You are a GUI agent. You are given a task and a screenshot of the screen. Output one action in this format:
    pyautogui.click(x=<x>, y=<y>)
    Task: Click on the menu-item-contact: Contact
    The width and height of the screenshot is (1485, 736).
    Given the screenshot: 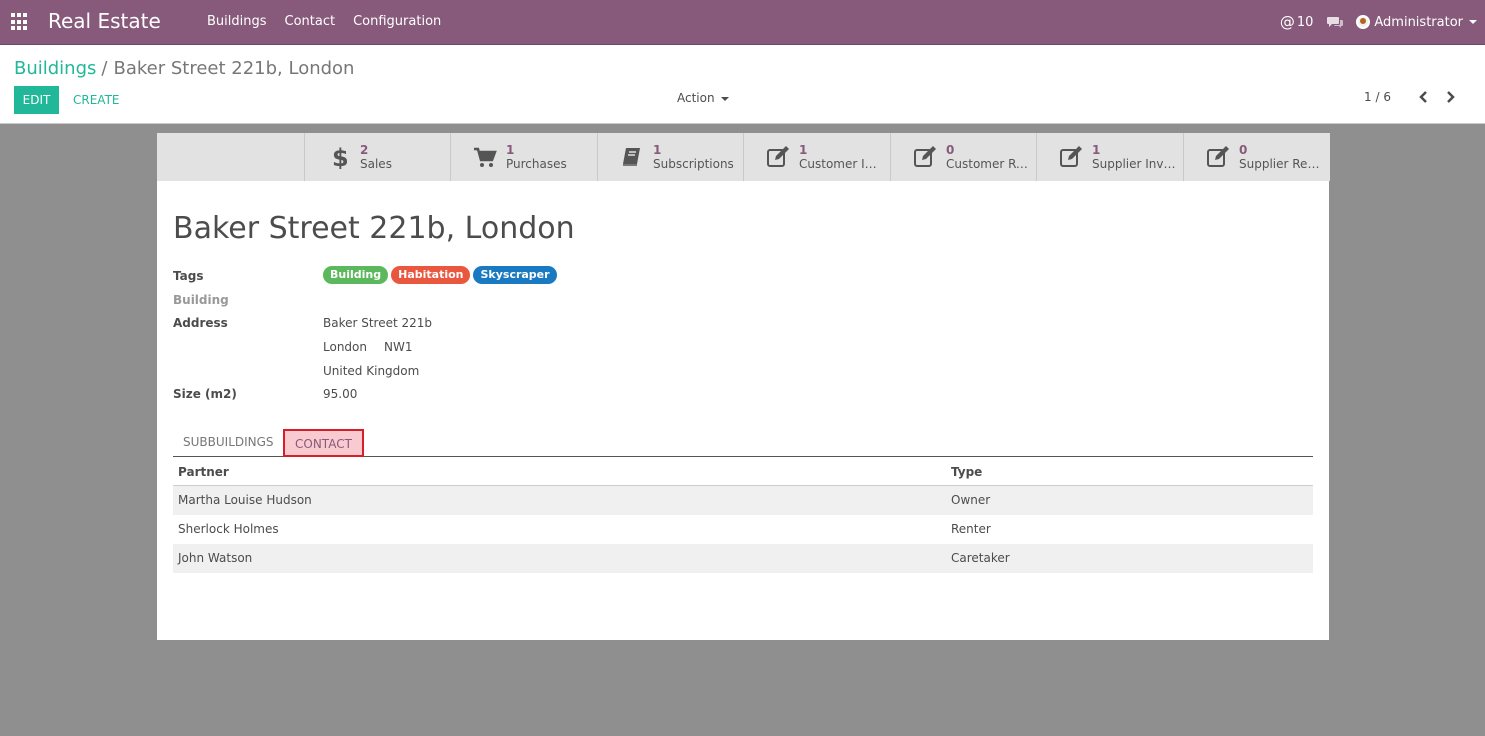 What is the action you would take?
    pyautogui.click(x=310, y=21)
    